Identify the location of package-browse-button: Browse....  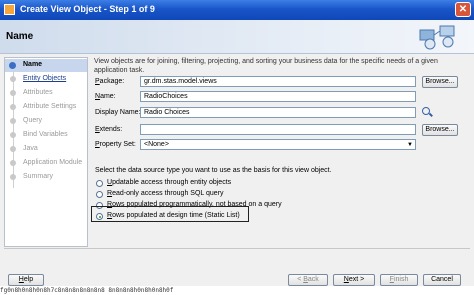
(440, 82).